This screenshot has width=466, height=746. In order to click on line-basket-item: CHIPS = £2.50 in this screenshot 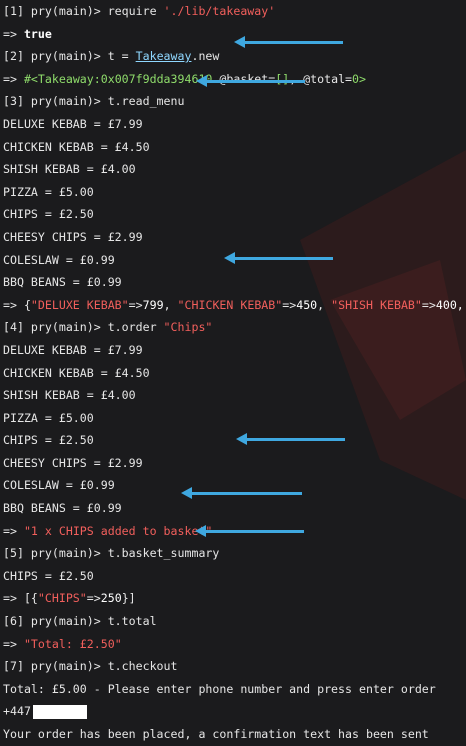, I will do `click(48, 575)`.